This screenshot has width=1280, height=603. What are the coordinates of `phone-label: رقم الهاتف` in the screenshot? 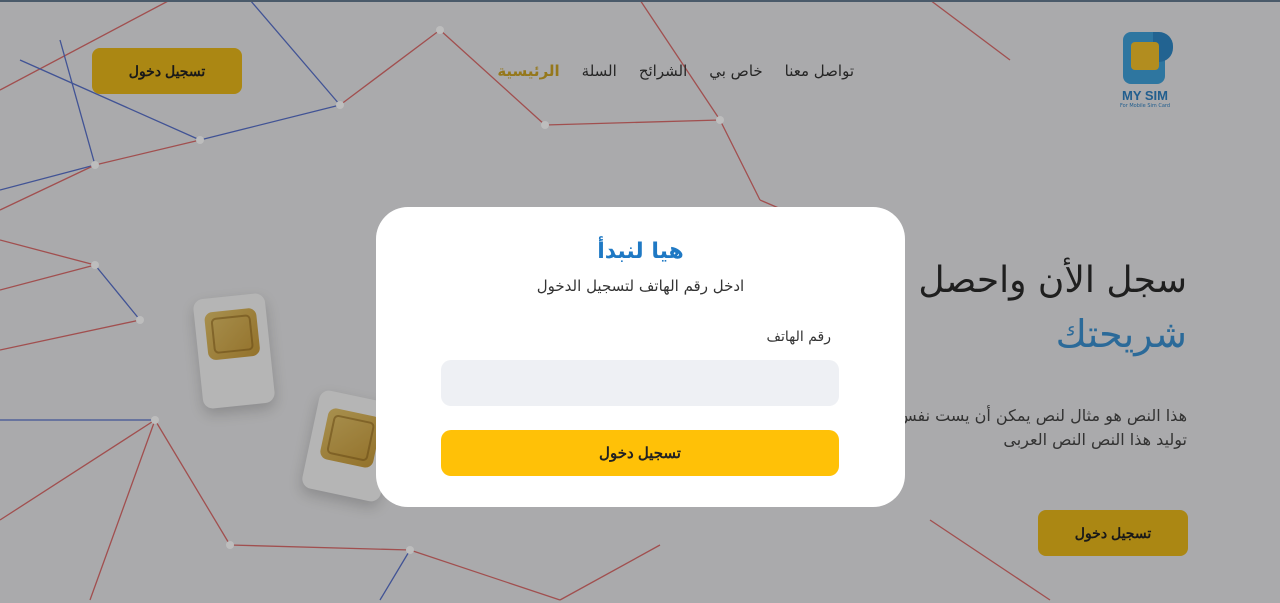 It's located at (798, 337).